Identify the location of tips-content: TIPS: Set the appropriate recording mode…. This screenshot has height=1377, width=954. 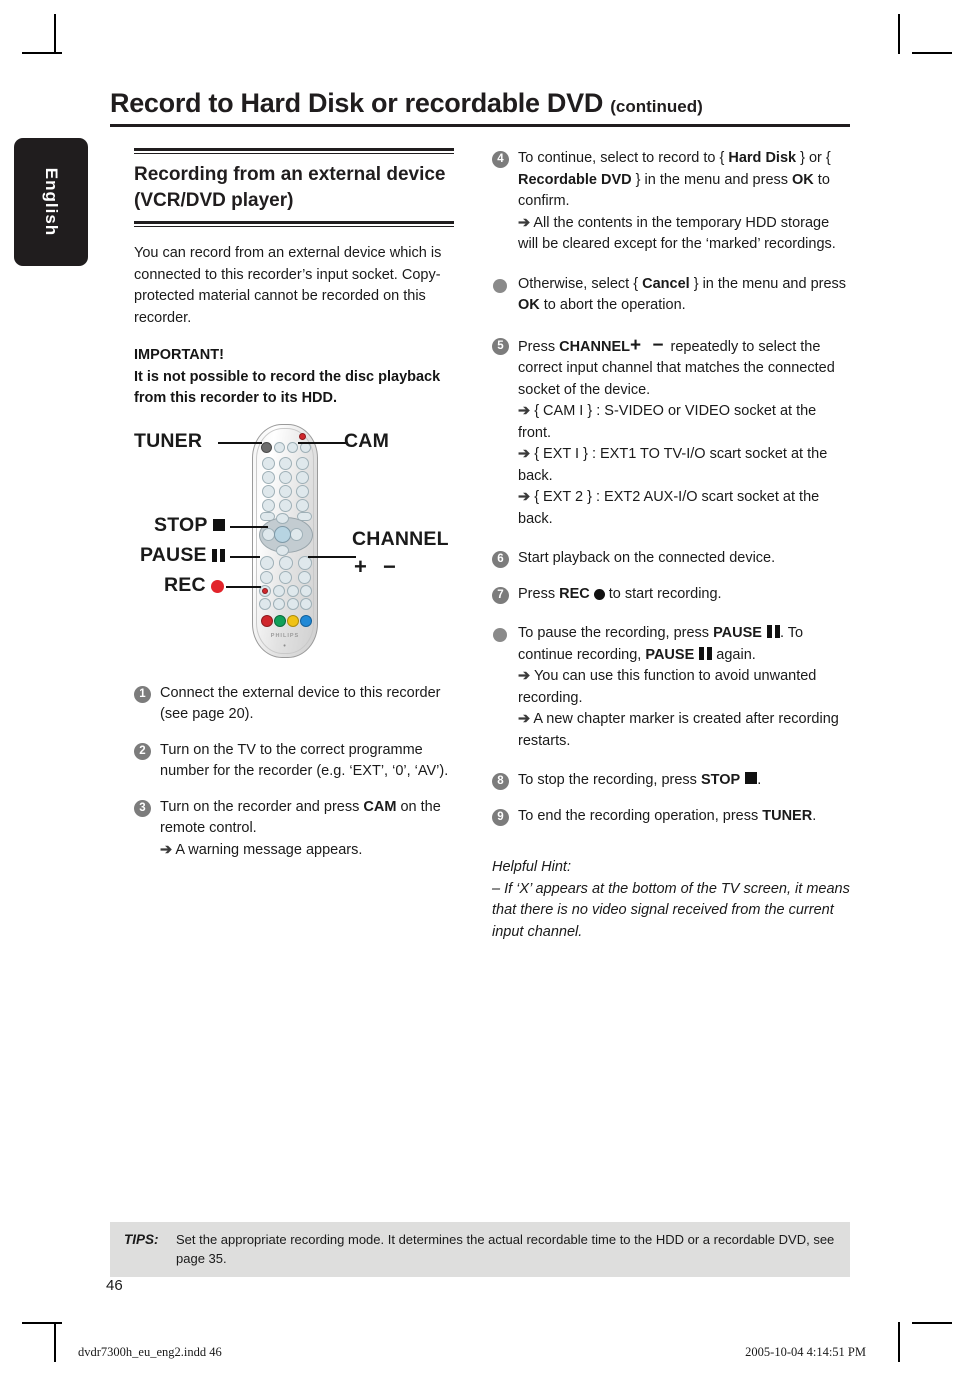
(480, 1249).